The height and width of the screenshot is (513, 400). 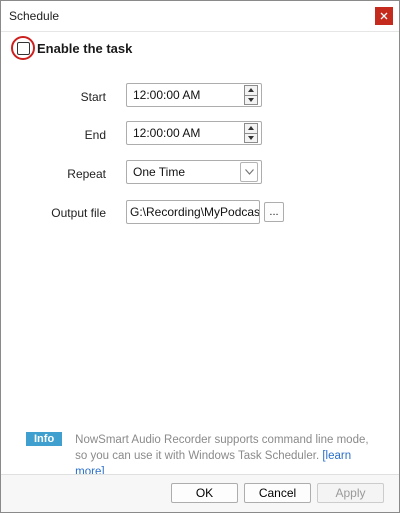 What do you see at coordinates (167, 95) in the screenshot?
I see `start-time-value: 12:00:00 AM` at bounding box center [167, 95].